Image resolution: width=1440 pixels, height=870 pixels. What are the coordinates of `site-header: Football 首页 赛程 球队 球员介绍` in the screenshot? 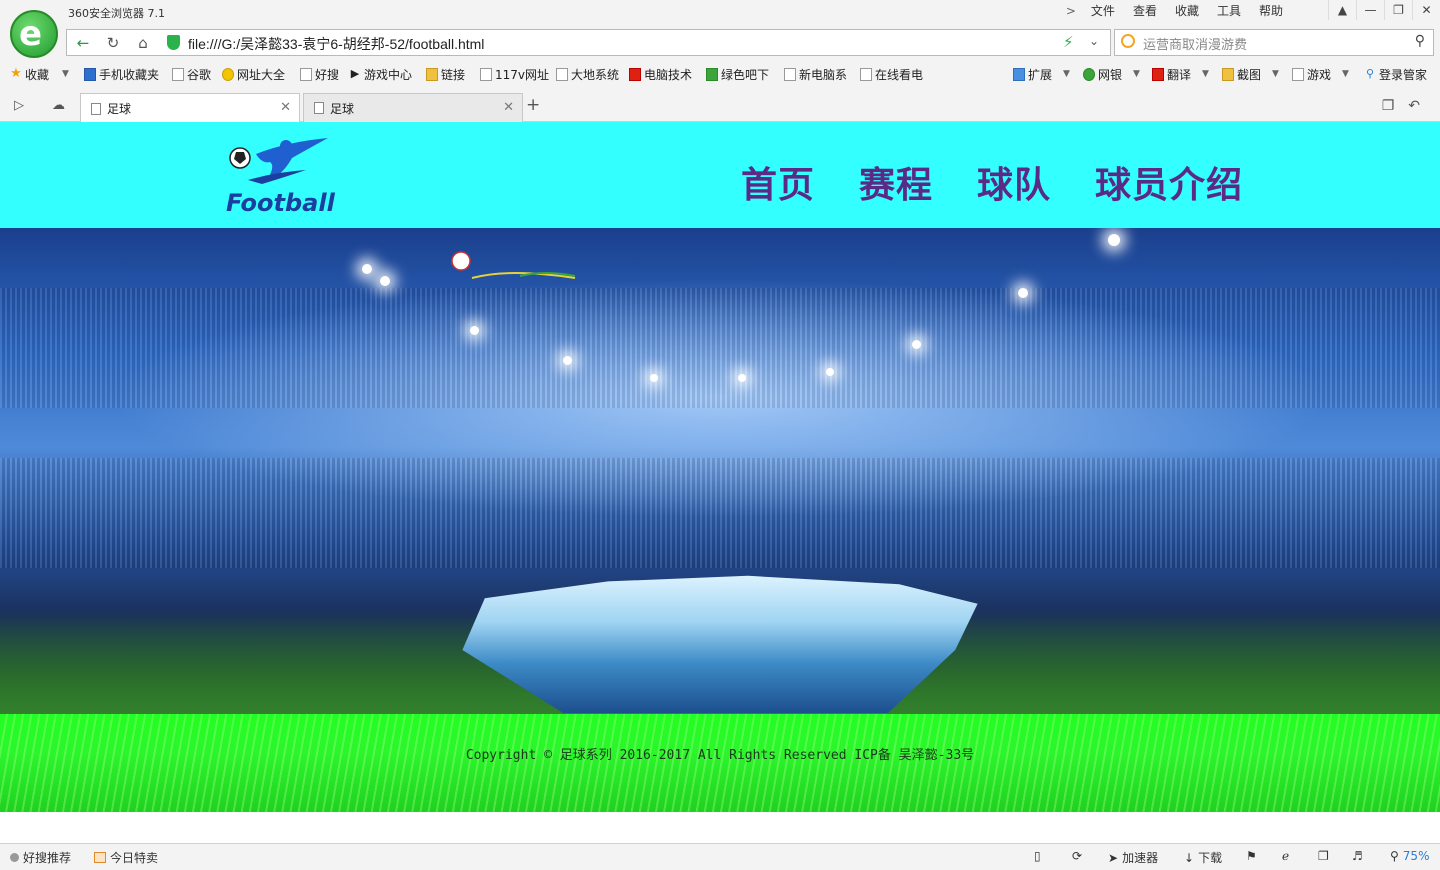 It's located at (720, 175).